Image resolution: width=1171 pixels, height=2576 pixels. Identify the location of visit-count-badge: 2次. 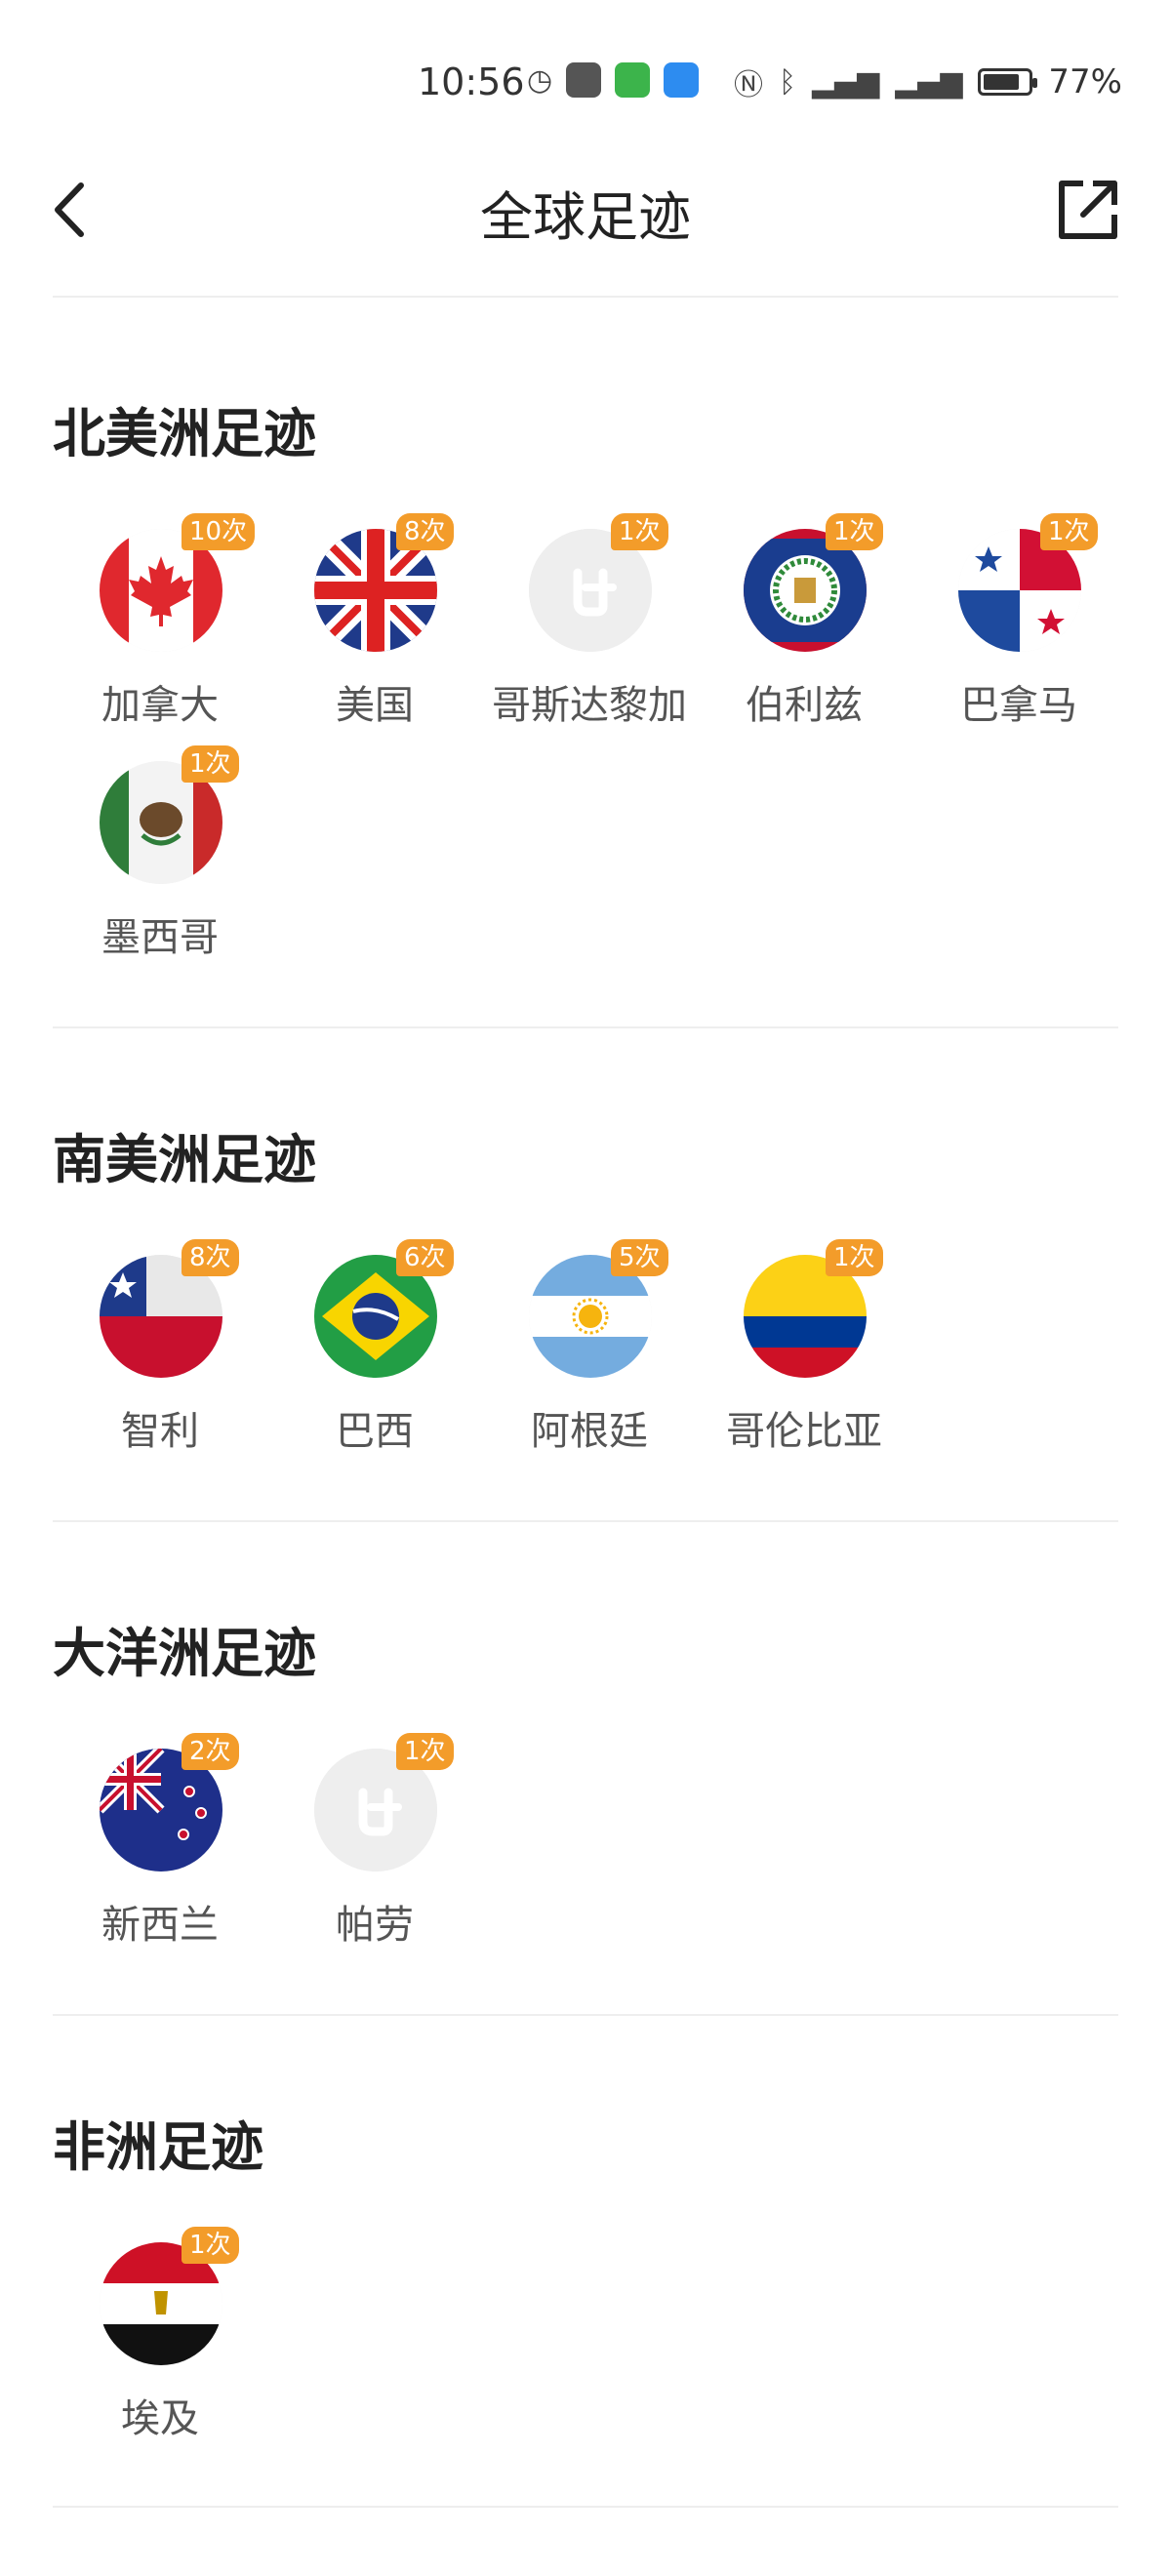
(210, 1751).